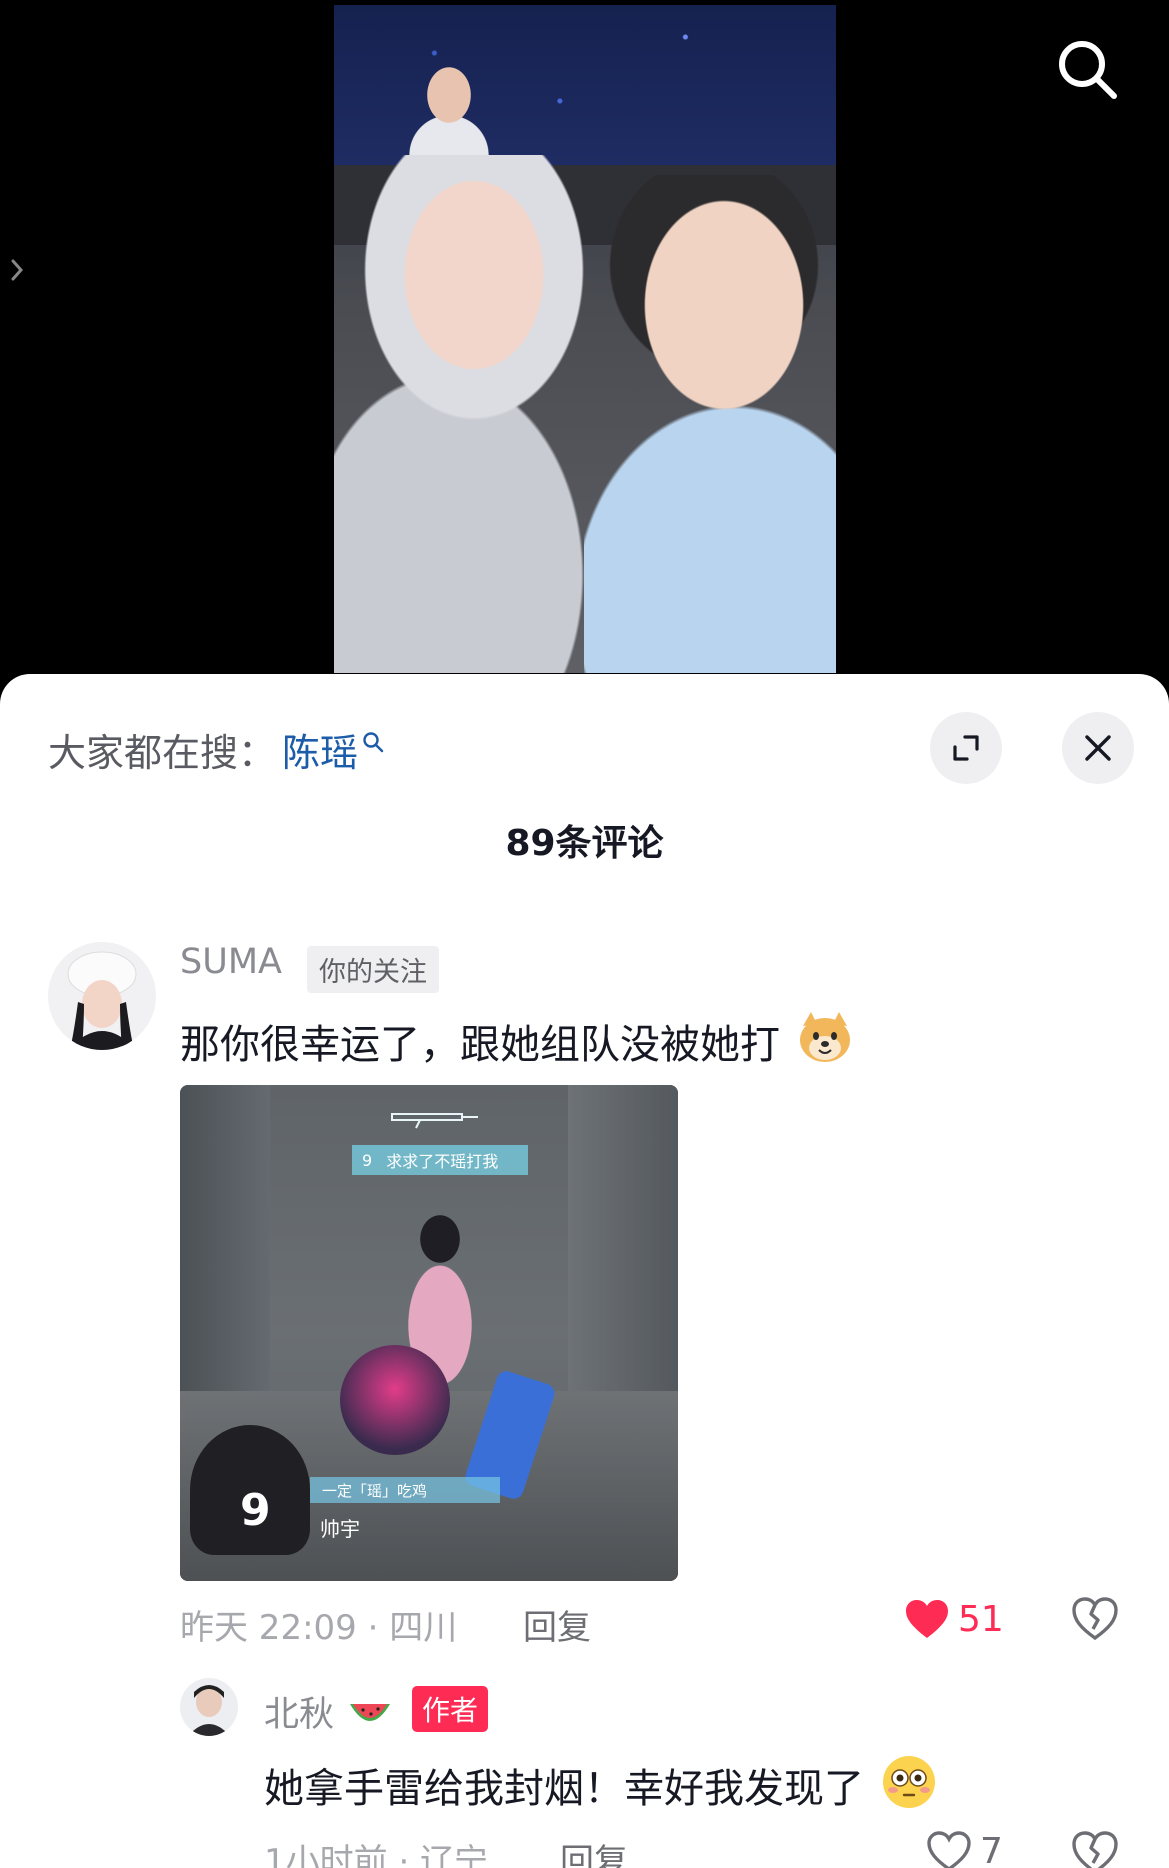  Describe the element at coordinates (909, 1787) in the screenshot. I see `flushed-emoji` at that location.